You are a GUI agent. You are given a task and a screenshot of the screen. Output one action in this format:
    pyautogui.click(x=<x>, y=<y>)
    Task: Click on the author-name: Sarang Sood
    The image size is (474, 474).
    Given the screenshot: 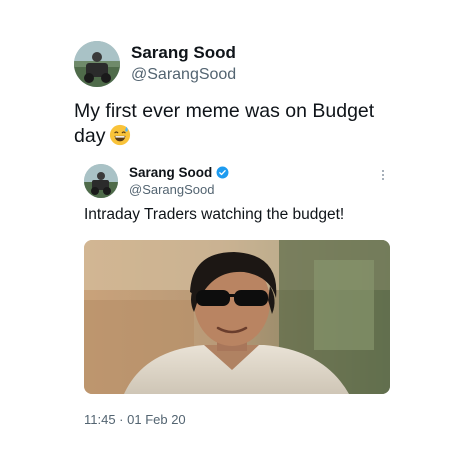 What is the action you would take?
    pyautogui.click(x=183, y=53)
    